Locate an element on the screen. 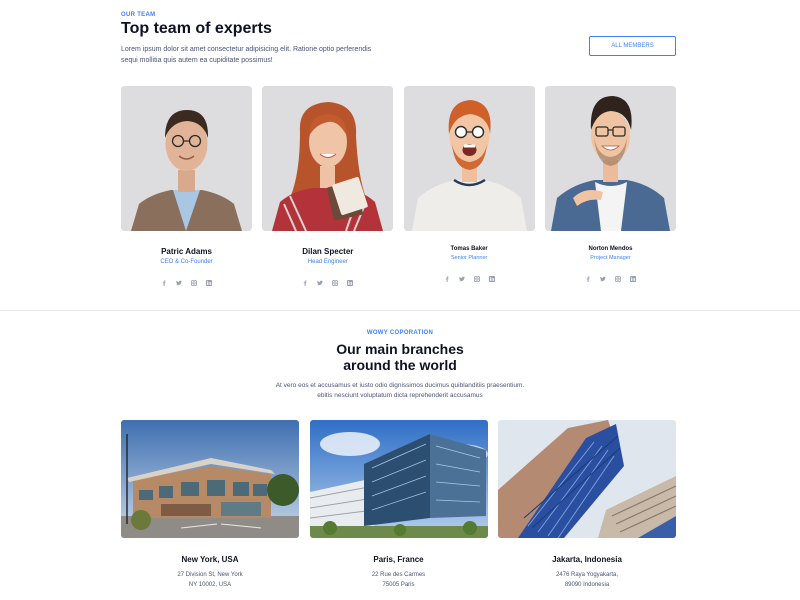 The image size is (800, 600). member-role: CEO & Co-Founder is located at coordinates (186, 262).